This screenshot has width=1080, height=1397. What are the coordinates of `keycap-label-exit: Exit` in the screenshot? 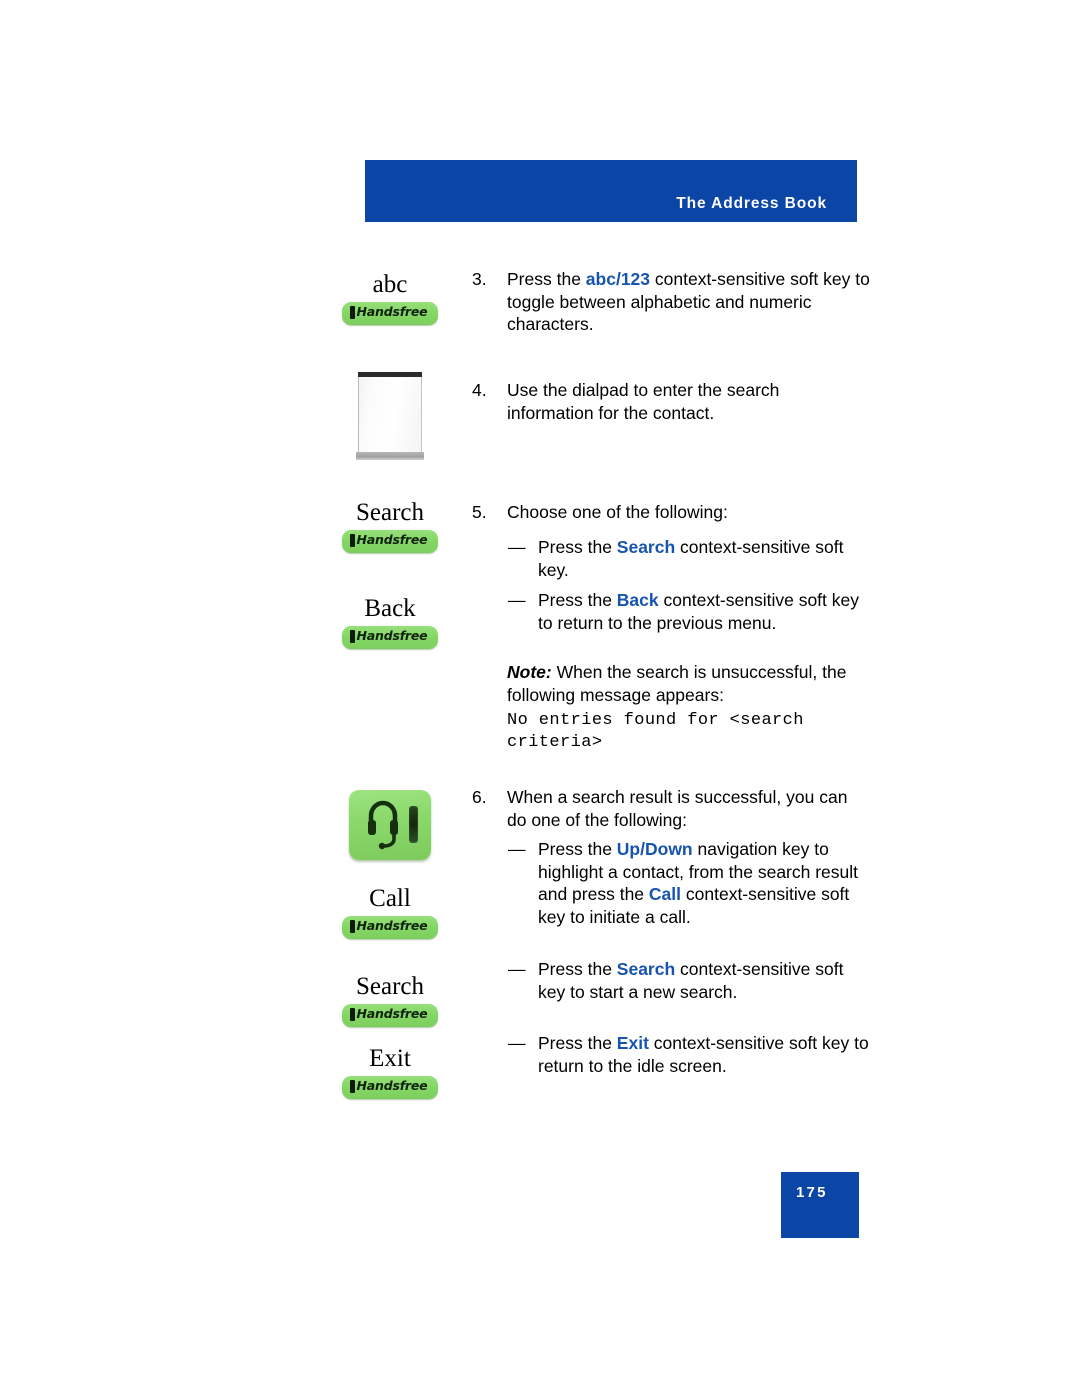 It's located at (390, 1058).